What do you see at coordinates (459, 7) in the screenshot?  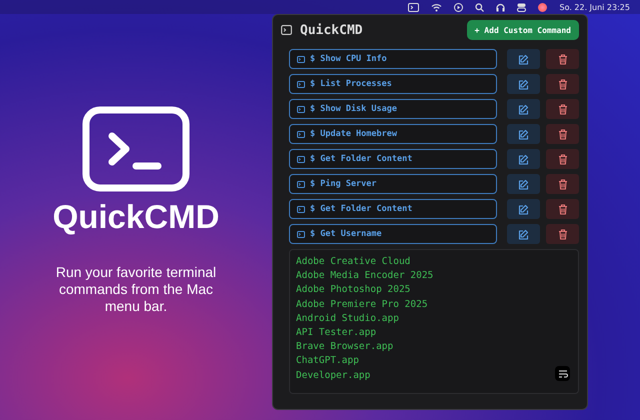 I see `play-icon` at bounding box center [459, 7].